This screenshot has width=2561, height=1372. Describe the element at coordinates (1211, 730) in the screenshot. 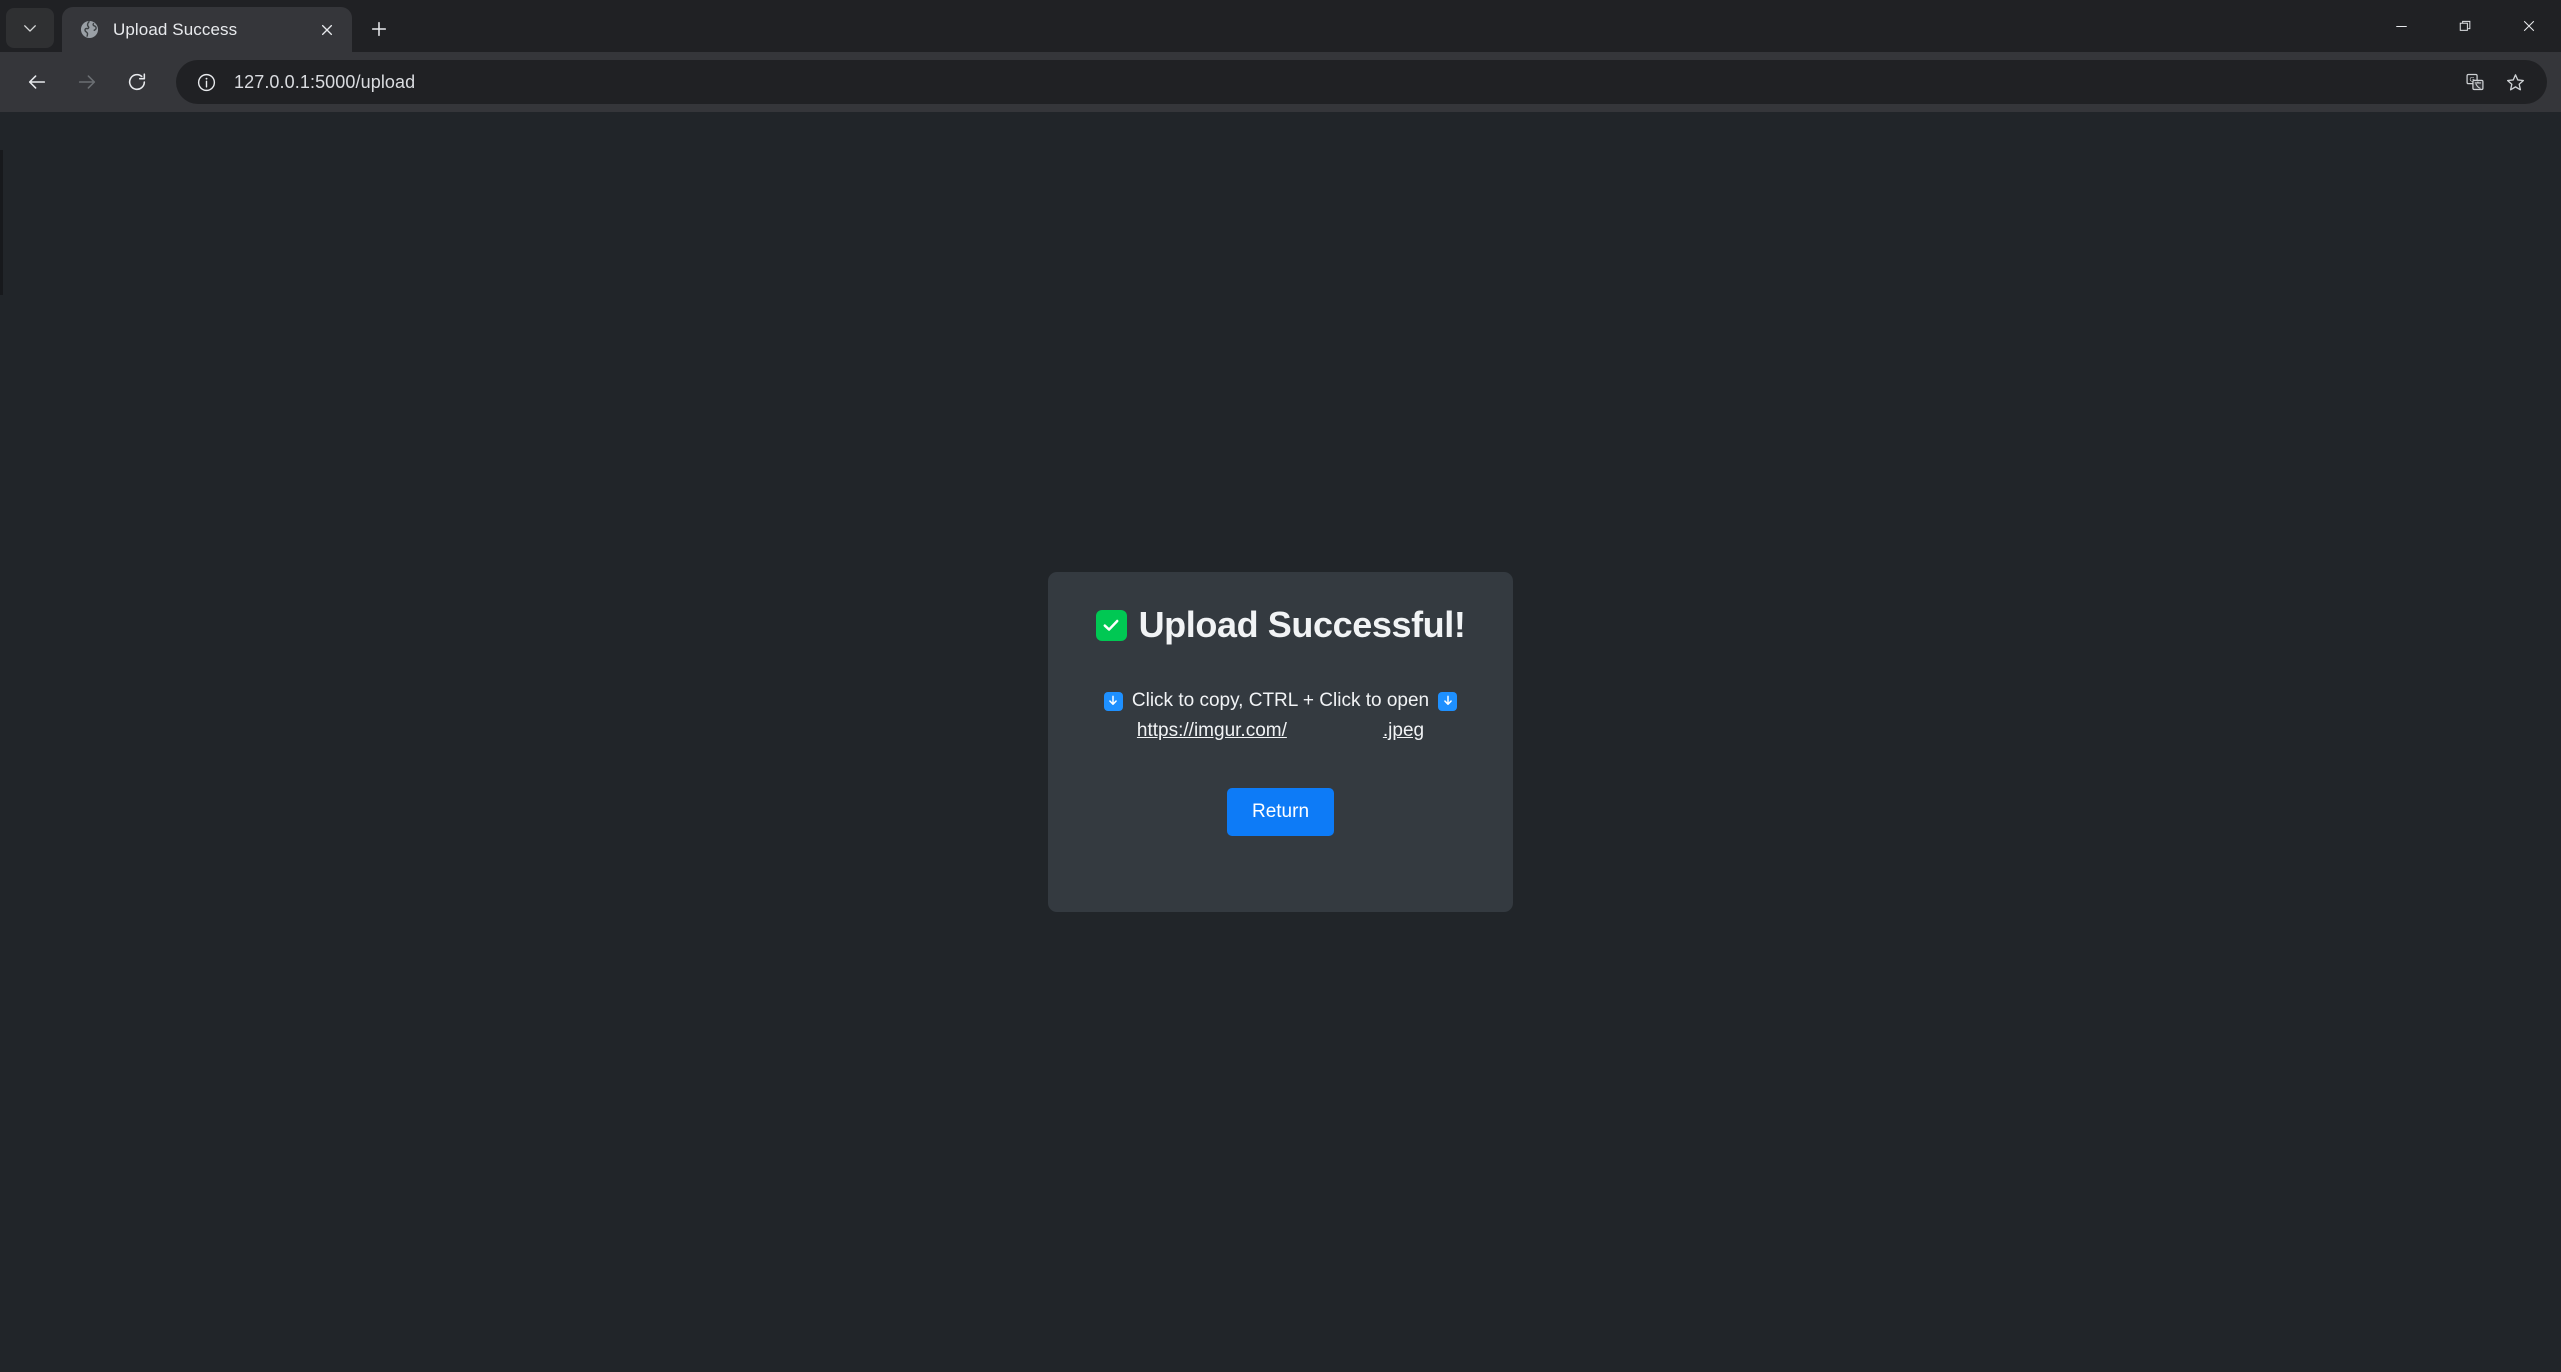

I see `image-url-prefix: https://imgur.com/` at that location.